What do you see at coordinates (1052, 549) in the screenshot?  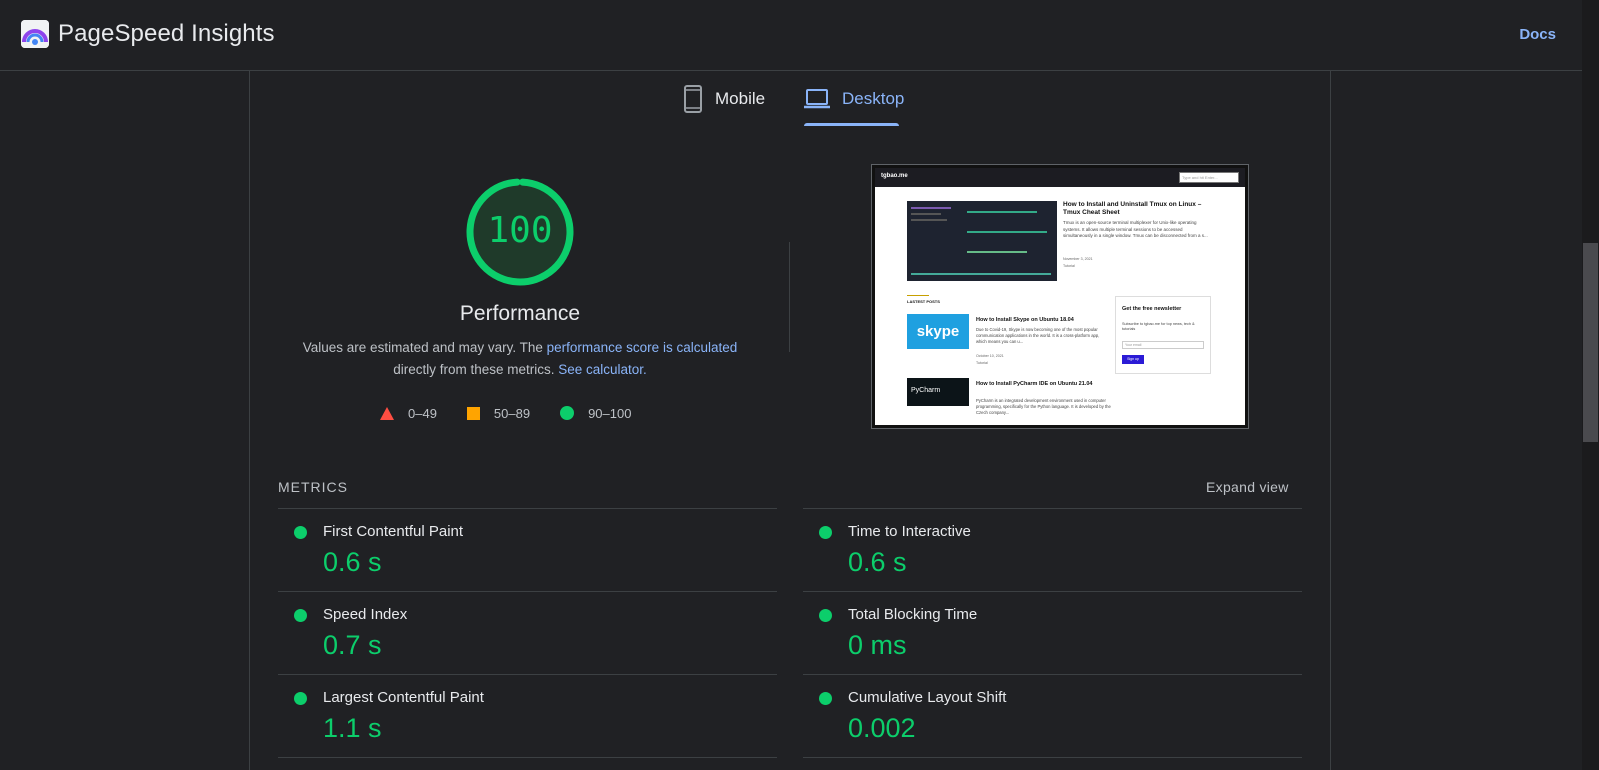 I see `metric-time-to-interactive: Time to Interactive 0.6 s` at bounding box center [1052, 549].